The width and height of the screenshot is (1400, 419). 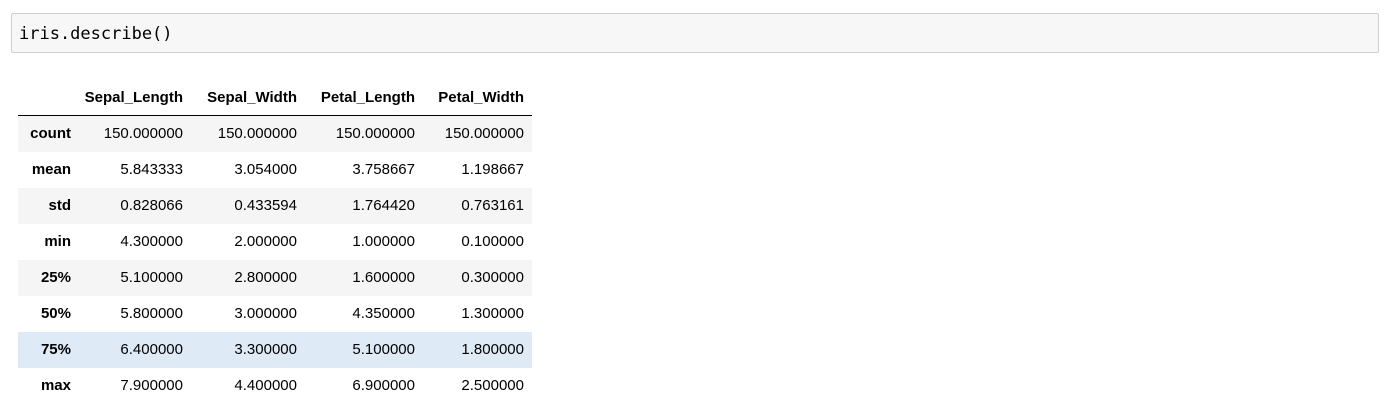 What do you see at coordinates (492, 205) in the screenshot?
I see `table-cell: 0.763161` at bounding box center [492, 205].